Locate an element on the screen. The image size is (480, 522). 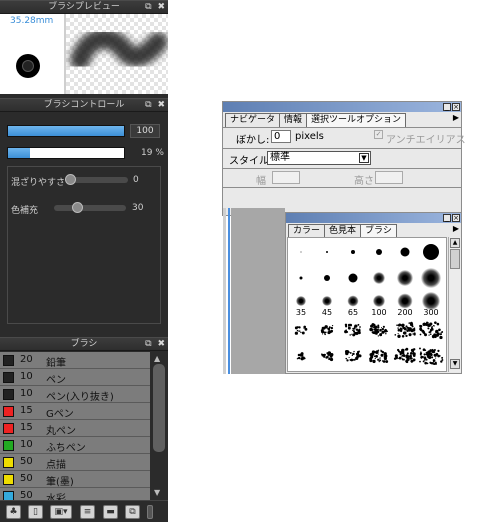
tab-color: カラー is located at coordinates (307, 231).